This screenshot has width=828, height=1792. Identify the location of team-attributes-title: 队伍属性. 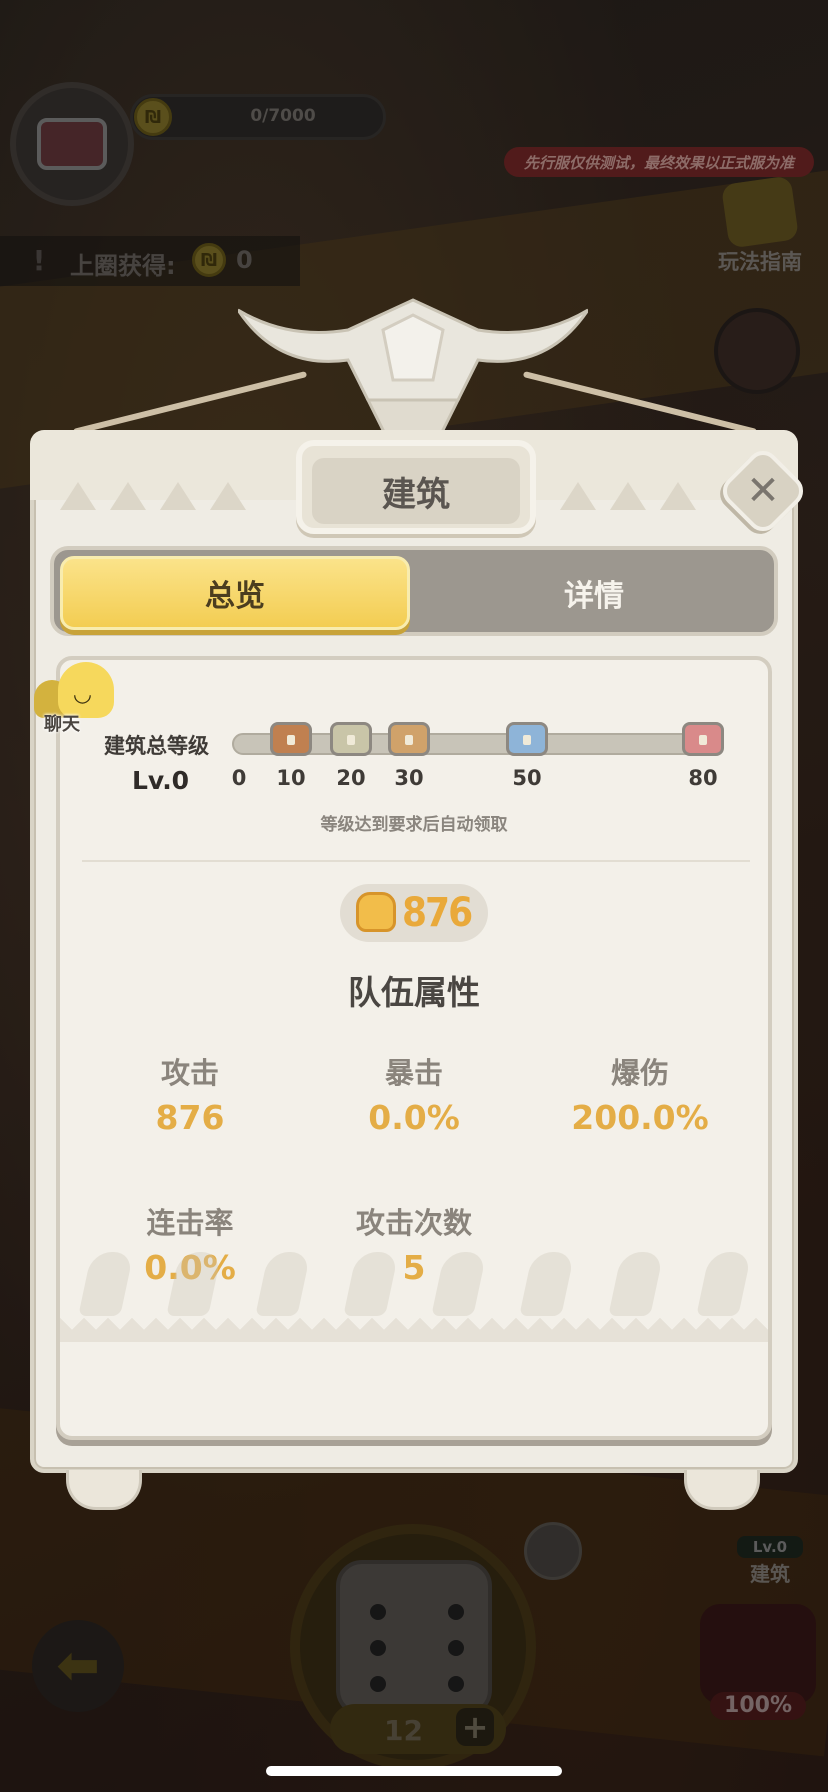
(414, 992).